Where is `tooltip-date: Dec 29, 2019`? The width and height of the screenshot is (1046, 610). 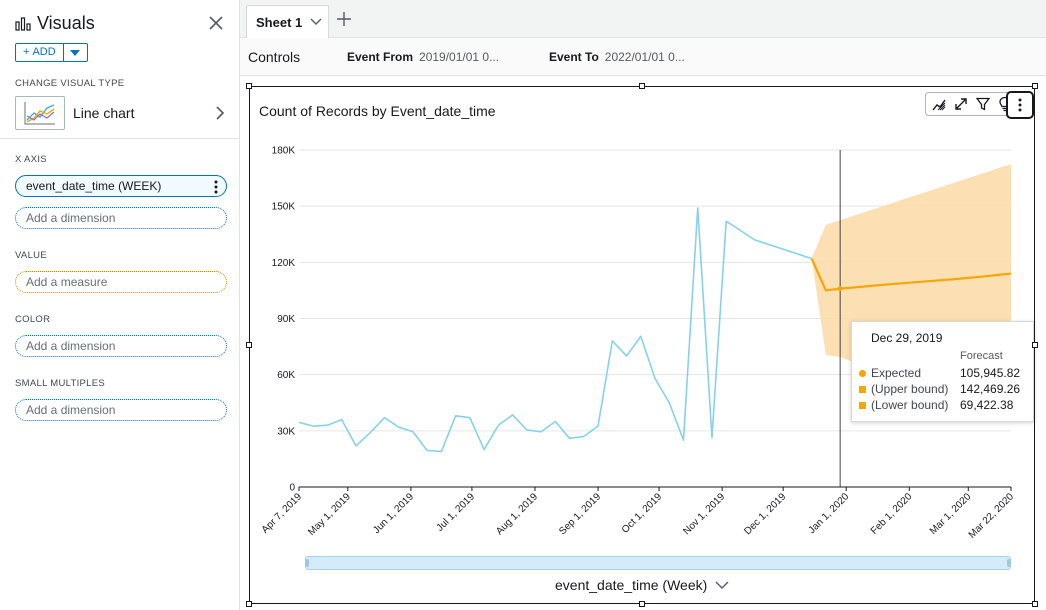
tooltip-date: Dec 29, 2019 is located at coordinates (907, 338).